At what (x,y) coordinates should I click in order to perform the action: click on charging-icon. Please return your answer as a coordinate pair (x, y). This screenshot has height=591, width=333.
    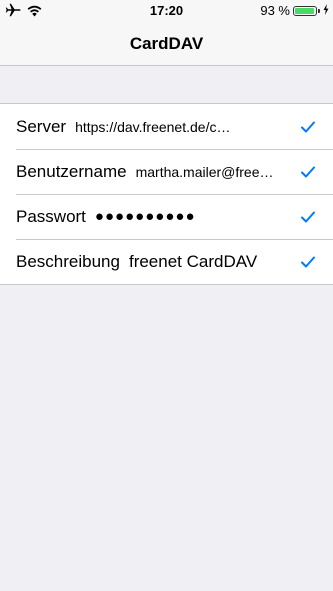
    Looking at the image, I should click on (326, 10).